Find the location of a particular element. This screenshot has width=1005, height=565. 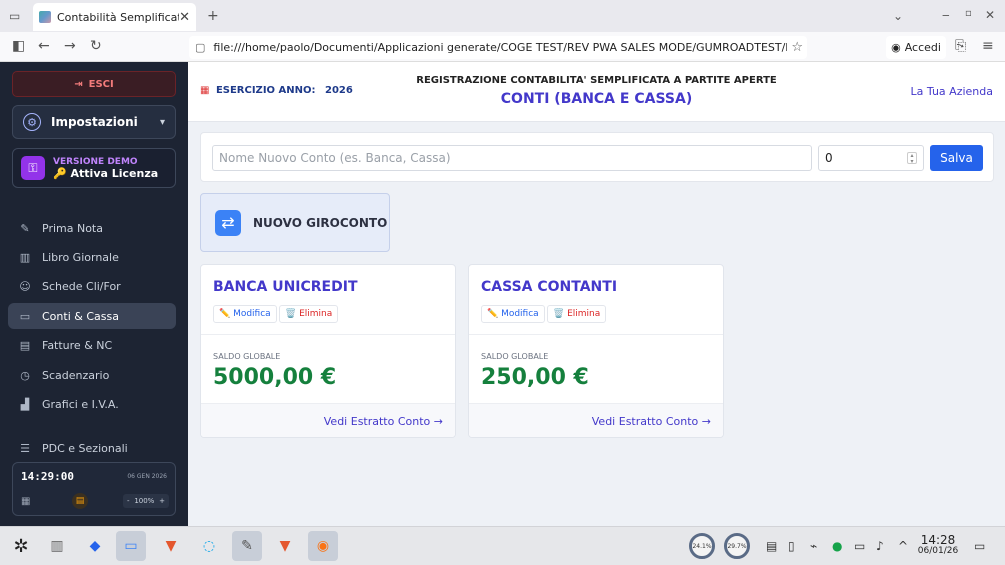

sidebar-item-prima-nota: ✎ Prima Nota is located at coordinates (92, 228).